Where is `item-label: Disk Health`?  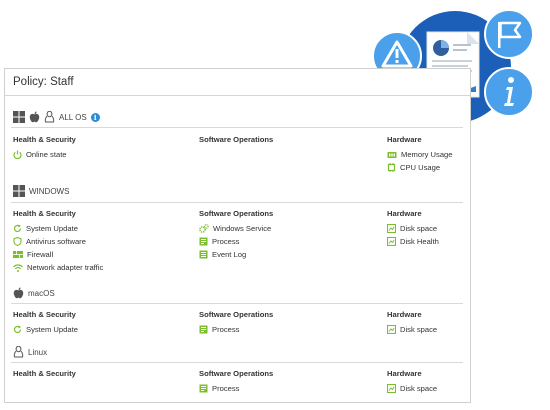
item-label: Disk Health is located at coordinates (419, 241).